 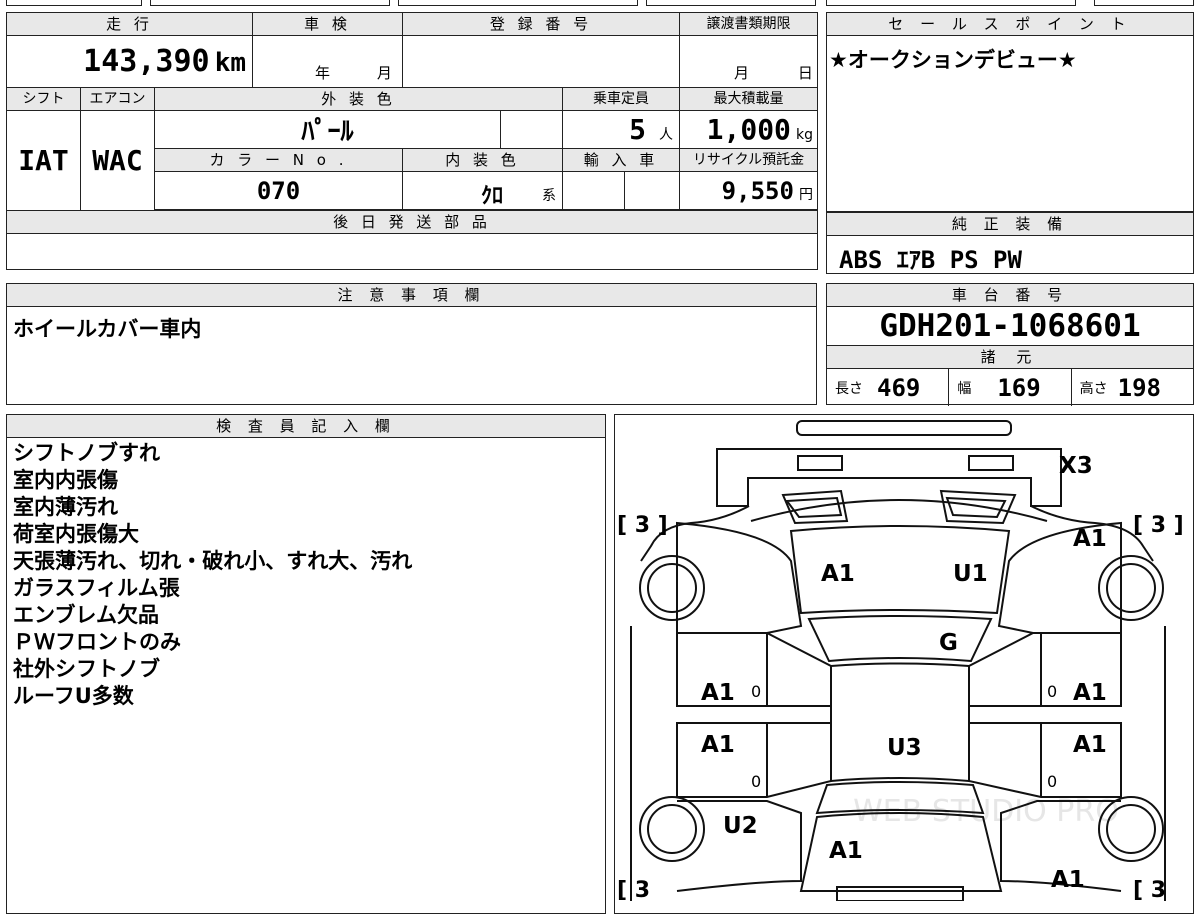 What do you see at coordinates (757, 190) in the screenshot?
I see `recycle-value: 9,550` at bounding box center [757, 190].